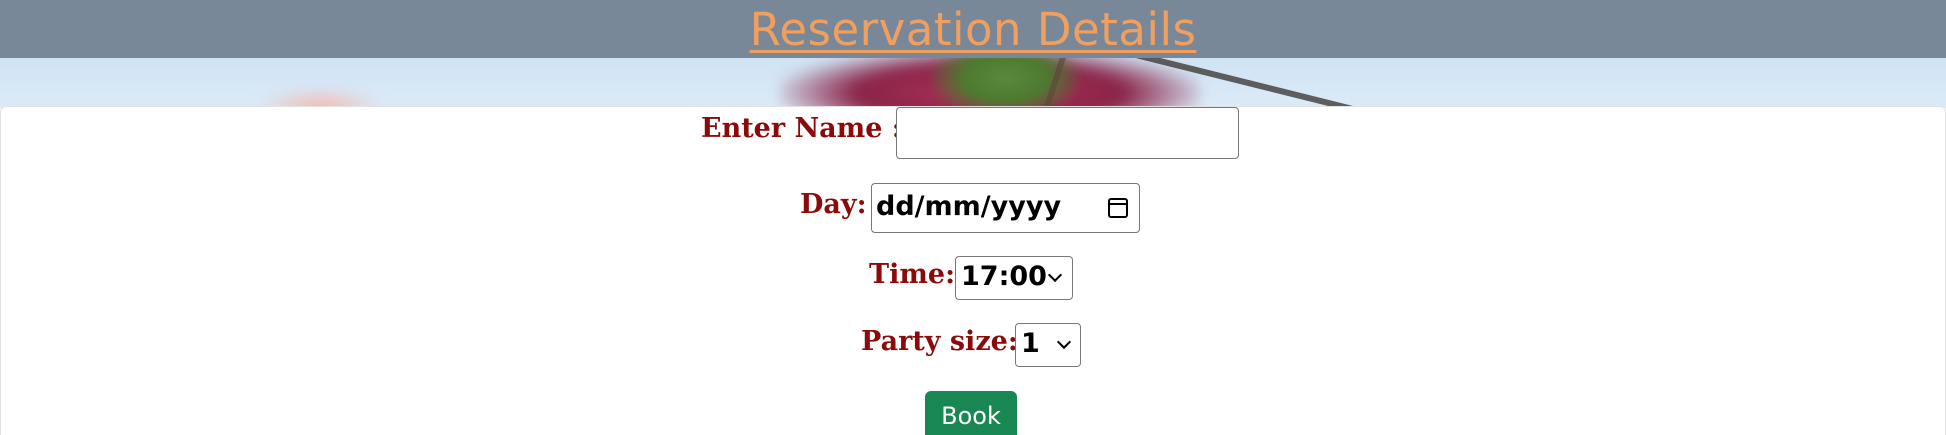  What do you see at coordinates (1004, 276) in the screenshot?
I see `time-select-value: 17:00` at bounding box center [1004, 276].